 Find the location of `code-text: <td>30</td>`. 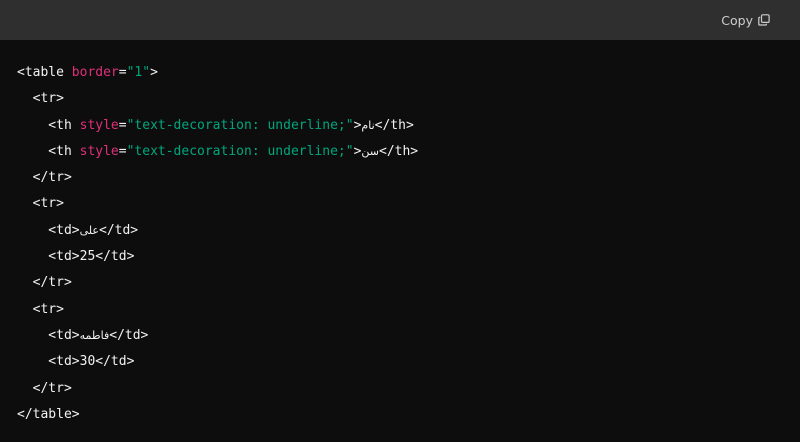

code-text: <td>30</td> is located at coordinates (76, 362).